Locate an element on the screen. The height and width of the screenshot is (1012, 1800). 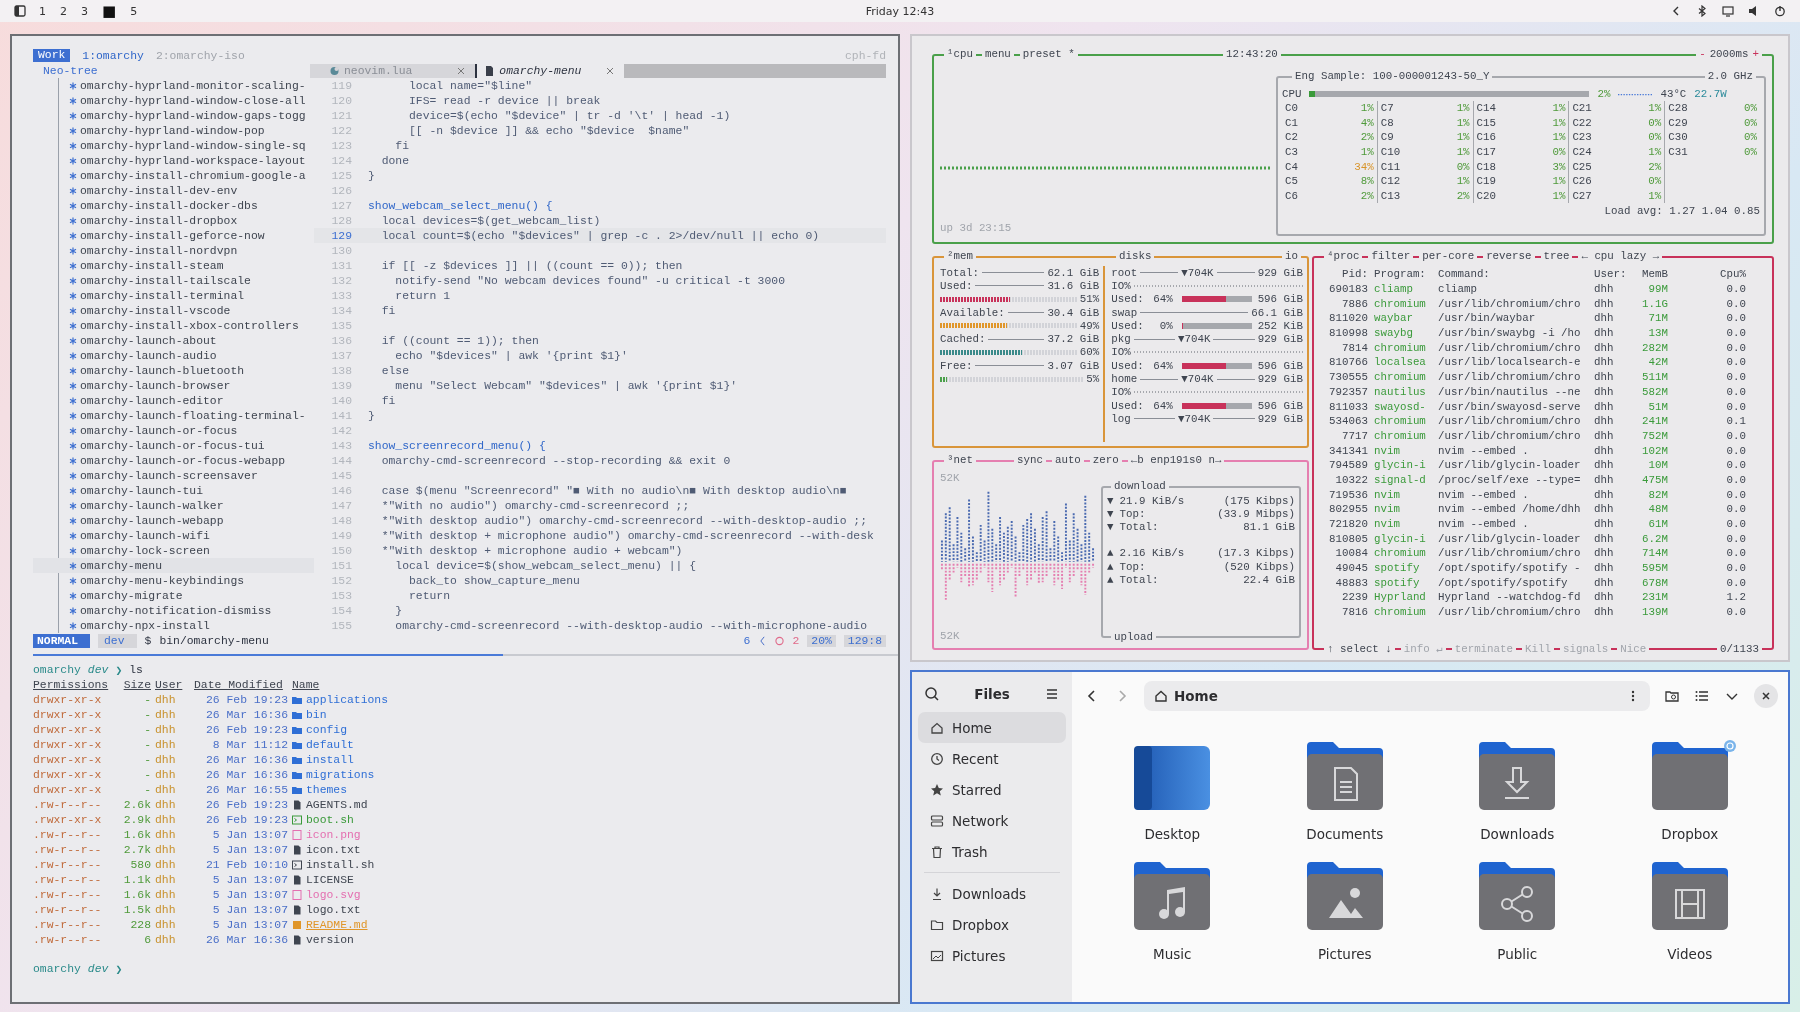
tree-item: omarchy-launch-wifi is located at coordinates (173, 535).